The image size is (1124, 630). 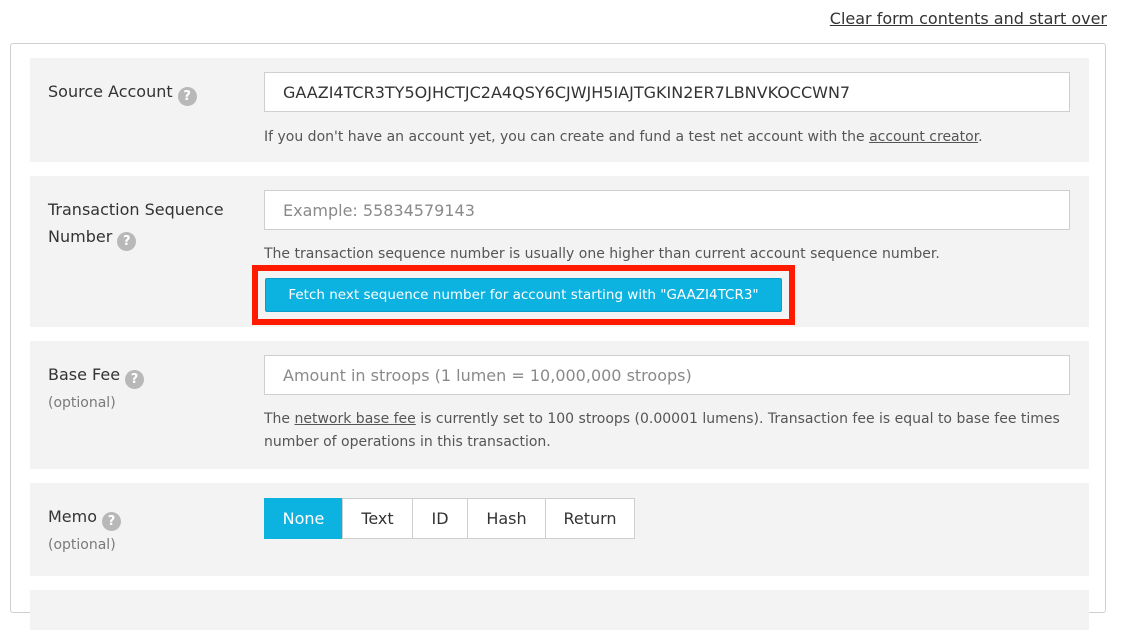 What do you see at coordinates (110, 91) in the screenshot?
I see `source-account-label-text: Source Account` at bounding box center [110, 91].